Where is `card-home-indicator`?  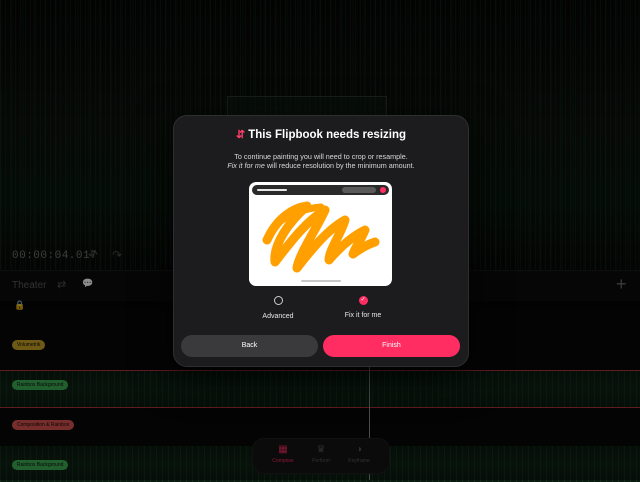
card-home-indicator is located at coordinates (321, 281).